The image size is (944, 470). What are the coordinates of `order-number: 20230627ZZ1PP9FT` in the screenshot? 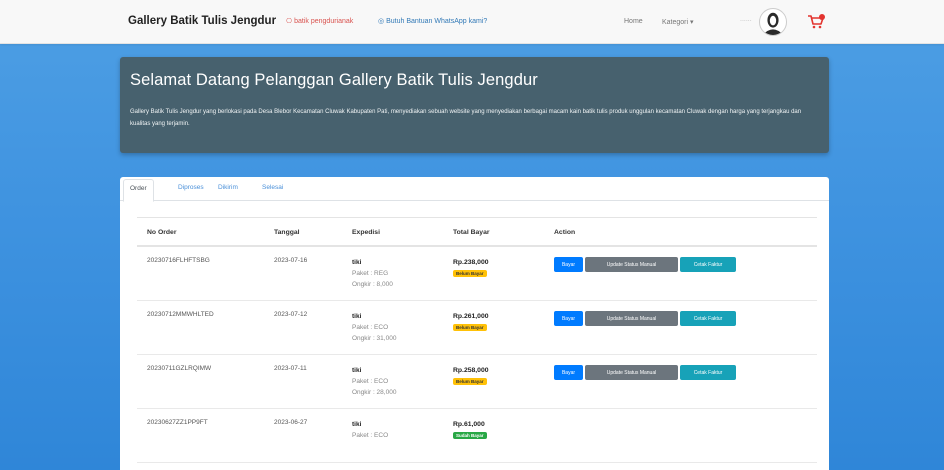 It's located at (177, 422).